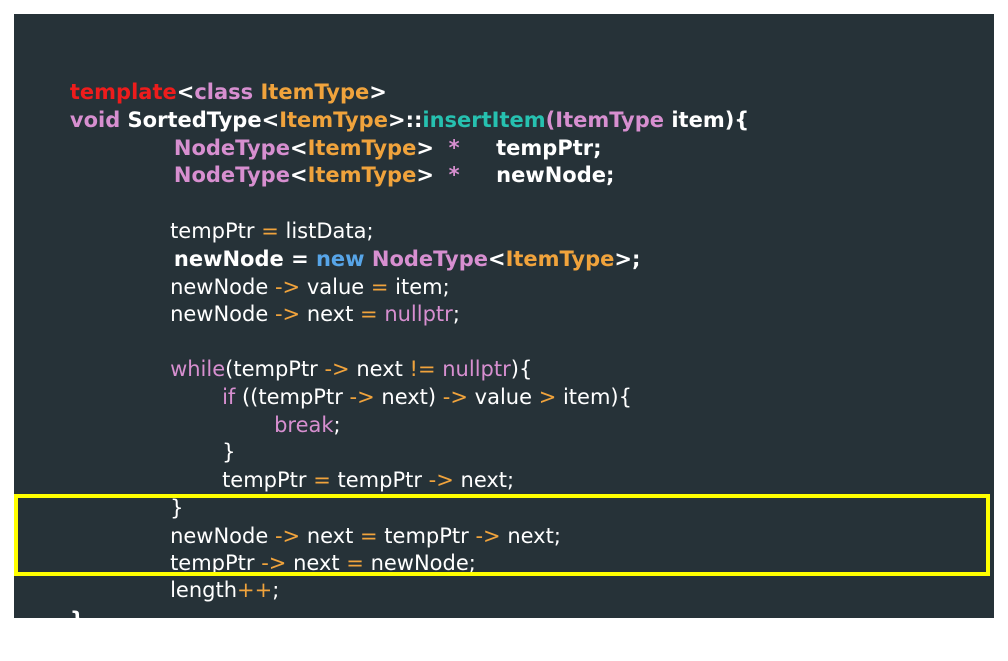 The width and height of the screenshot is (1008, 661). Describe the element at coordinates (502, 535) in the screenshot. I see `highlight-box` at that location.